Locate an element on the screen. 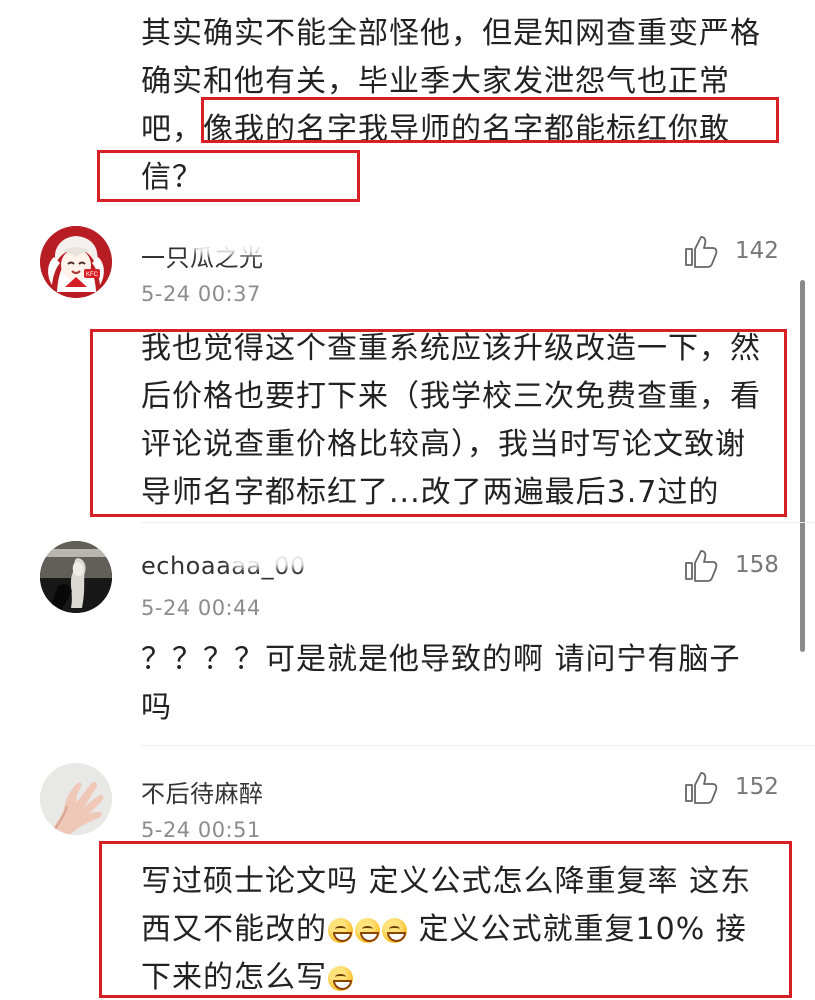  top-comment-highlight-text-1: 像我的名字我导师的名字都能标红你敢 is located at coordinates (466, 129).